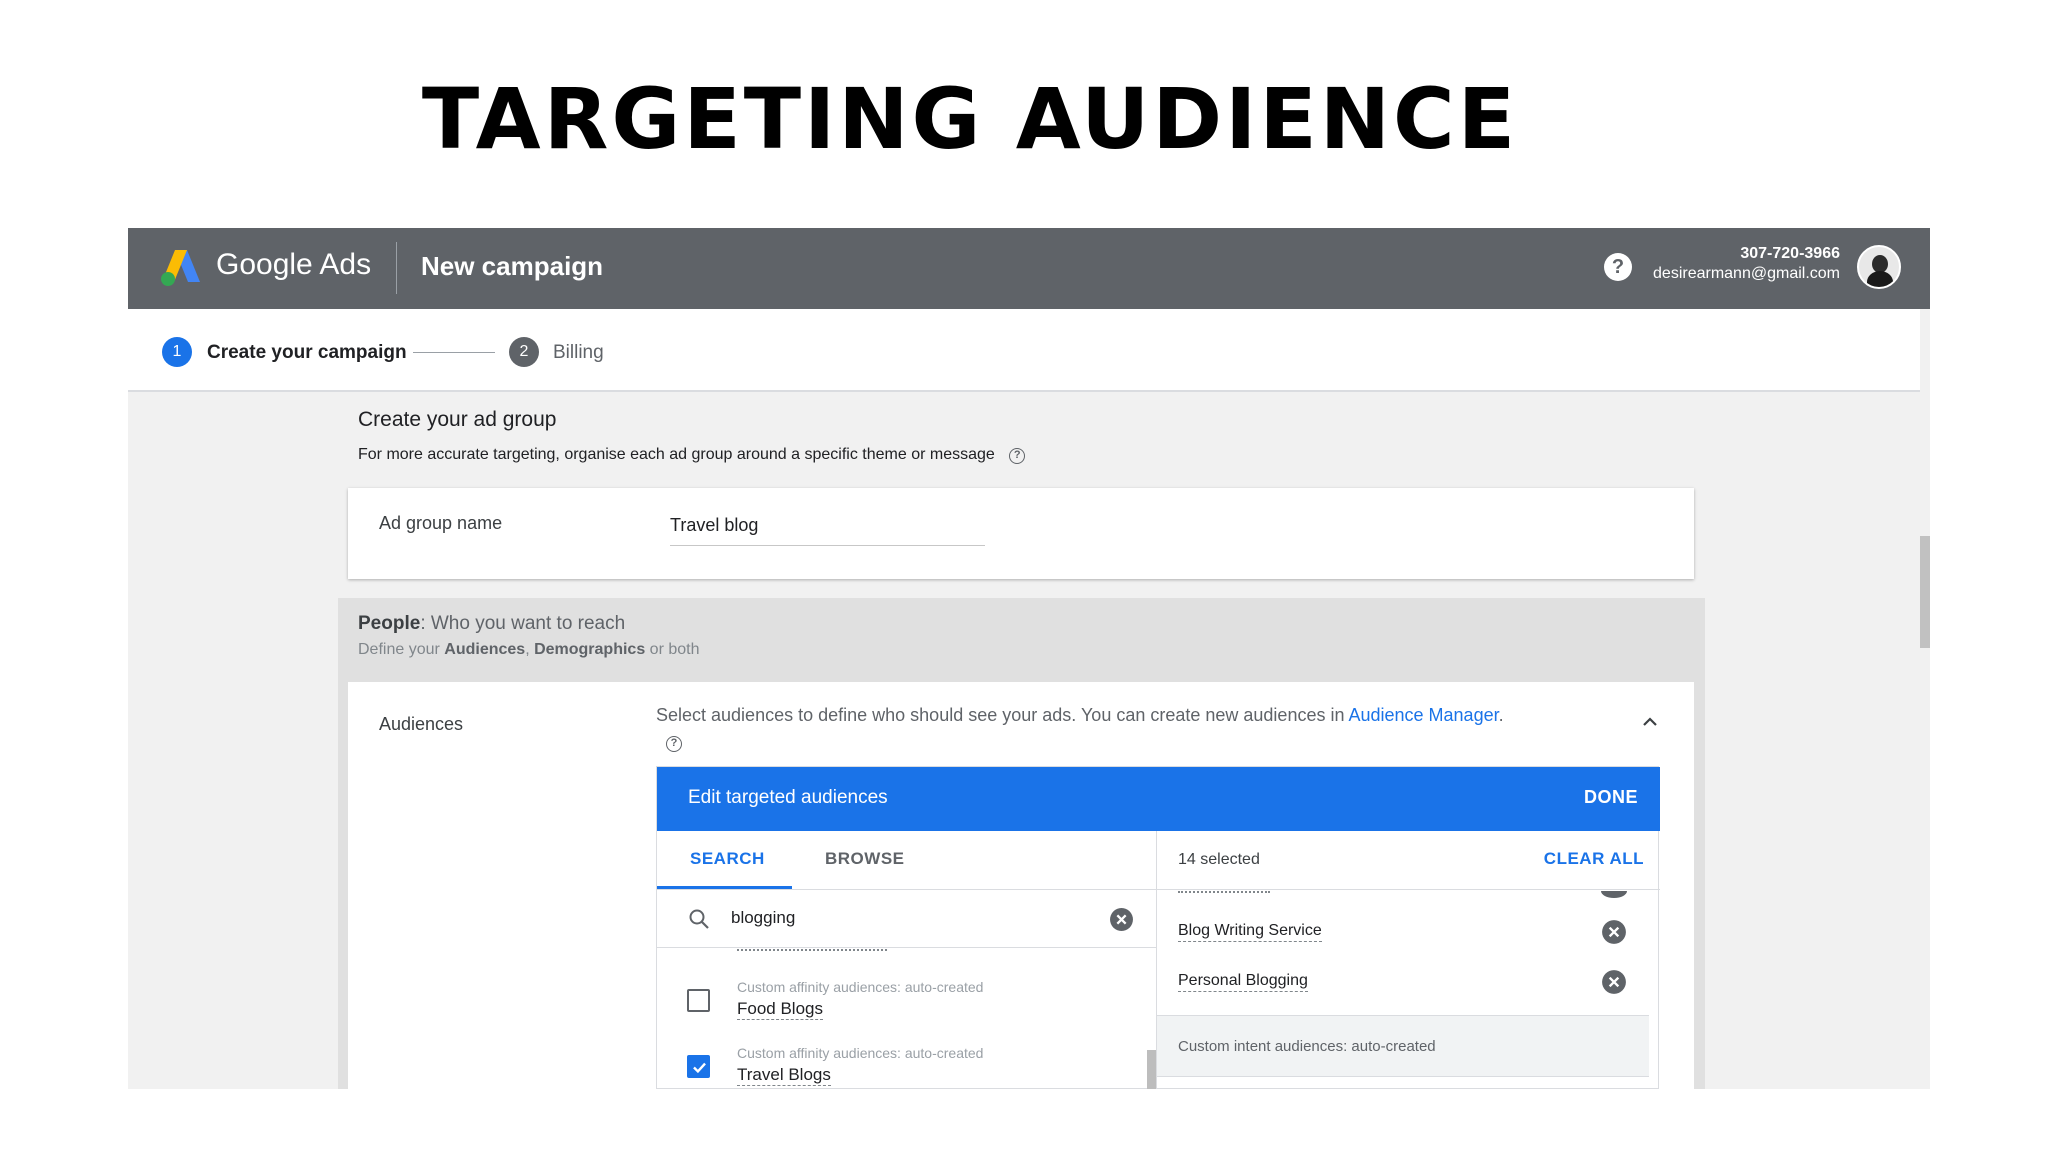 The width and height of the screenshot is (2048, 1152). I want to click on clear-all-button: CLEAR ALL, so click(1594, 859).